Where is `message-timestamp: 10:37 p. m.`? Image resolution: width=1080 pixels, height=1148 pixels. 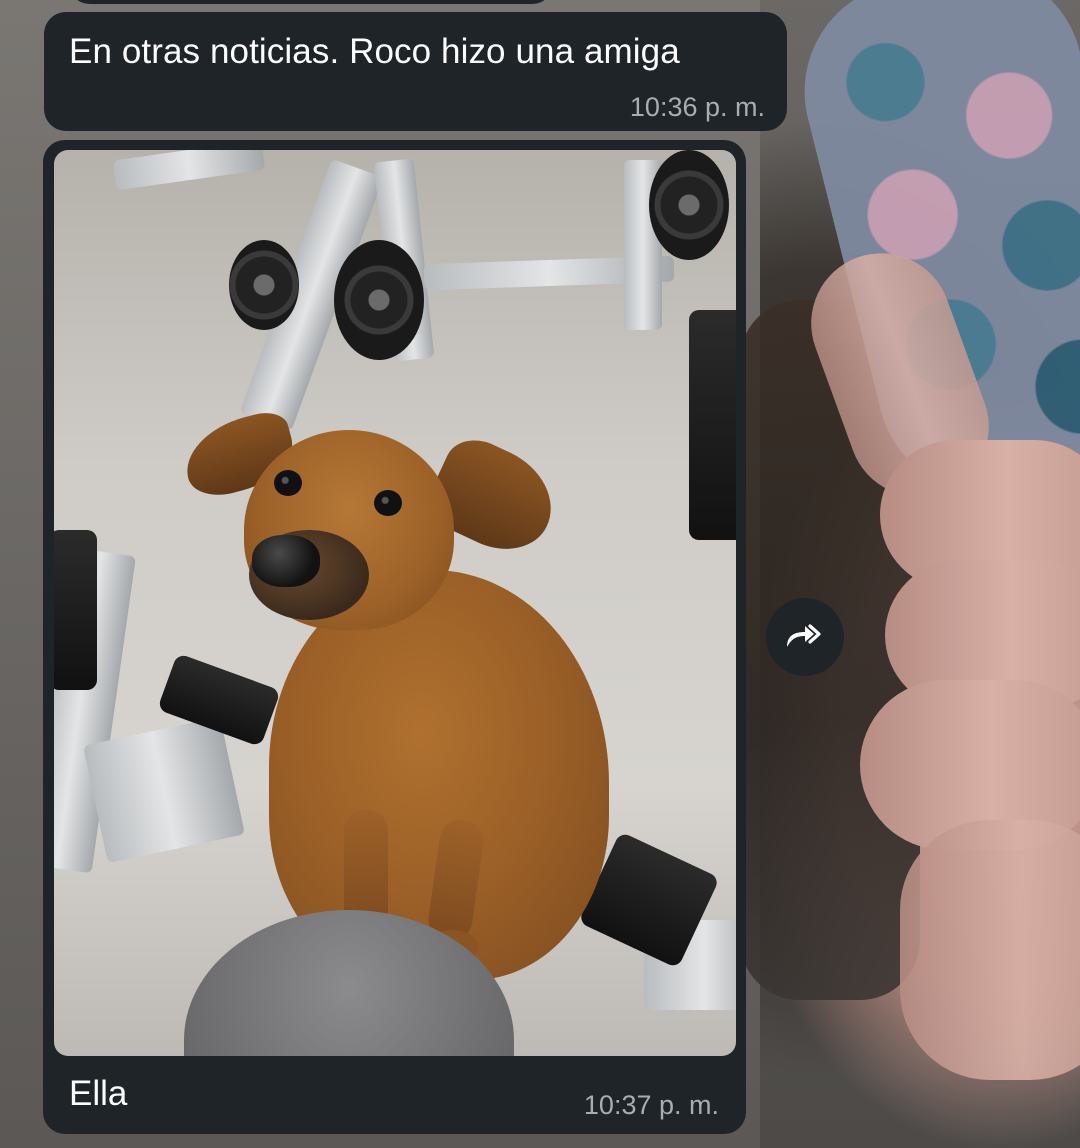 message-timestamp: 10:37 p. m. is located at coordinates (651, 1105).